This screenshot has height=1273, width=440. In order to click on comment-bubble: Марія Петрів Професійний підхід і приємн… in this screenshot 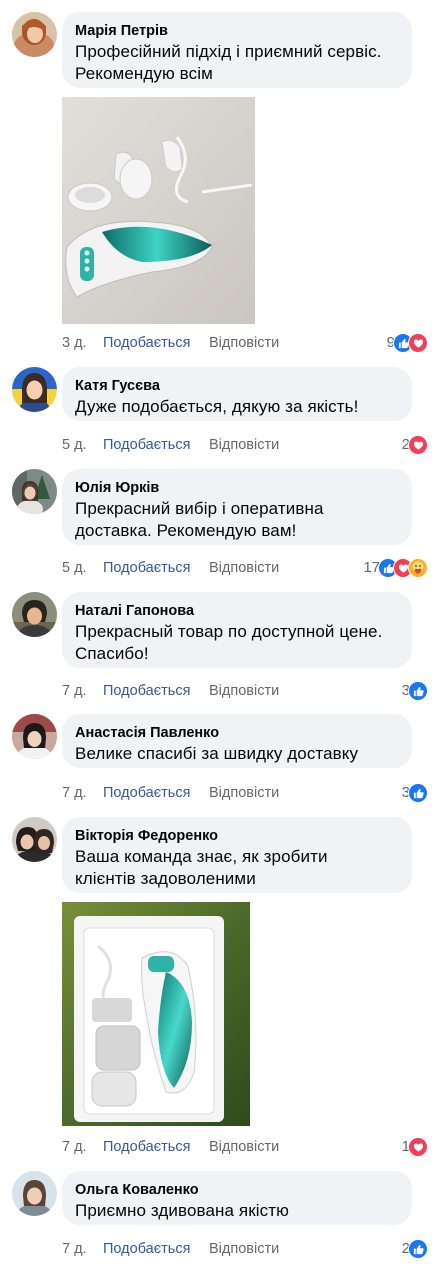, I will do `click(237, 50)`.